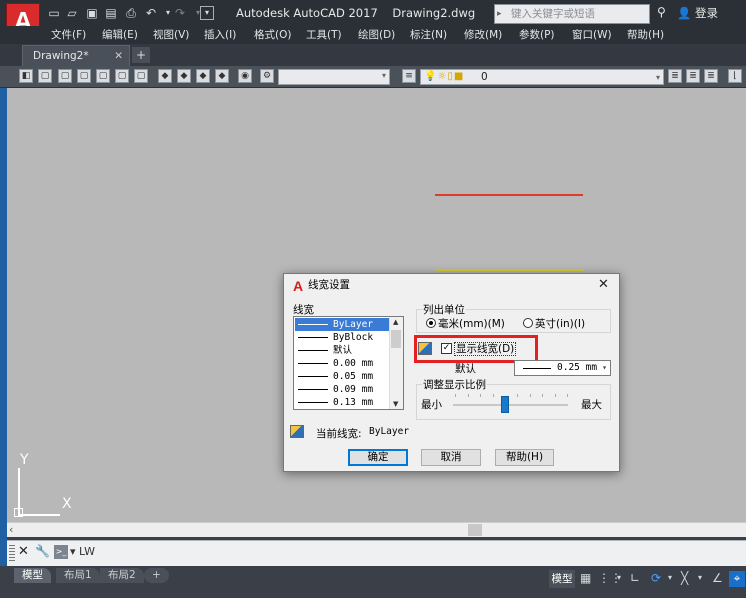  What do you see at coordinates (184, 76) in the screenshot?
I see `iso-se-icon: ◆` at bounding box center [184, 76].